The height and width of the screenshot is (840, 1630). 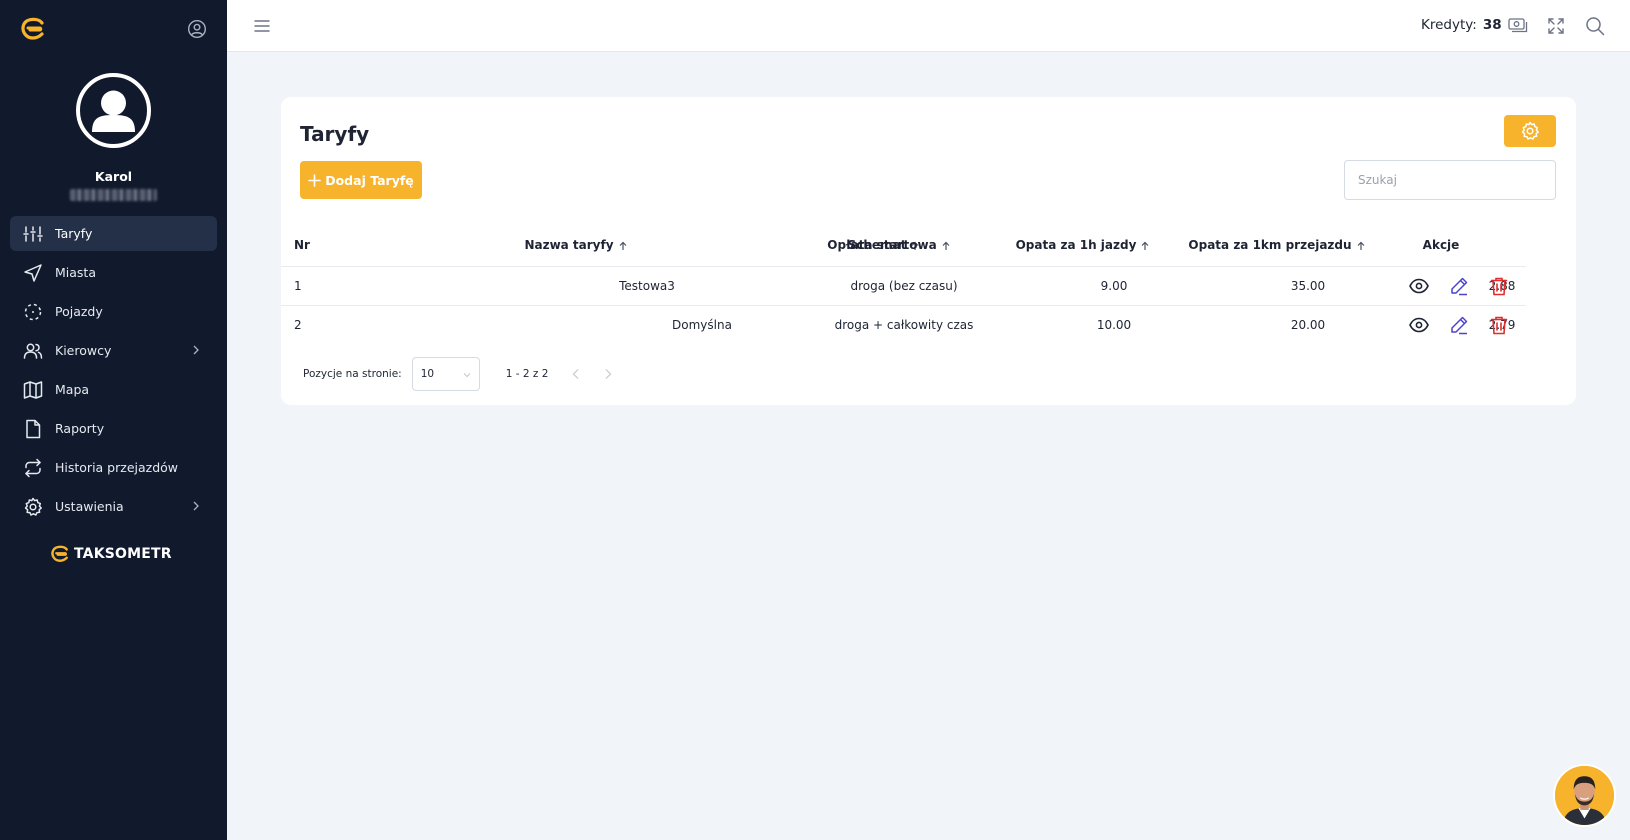 I want to click on add-tariff-label: Dodaj Taryfę, so click(x=369, y=180).